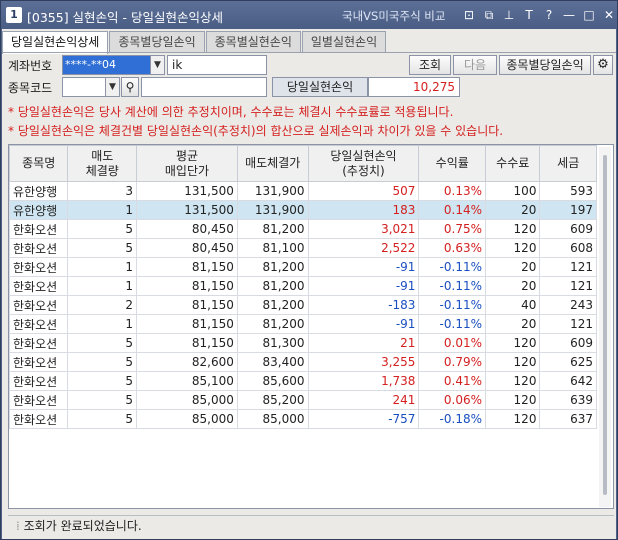 This screenshot has width=618, height=540. I want to click on title-bar-icons: ⊡ ⧉ ⊥ T? — □ ✕, so click(539, 15).